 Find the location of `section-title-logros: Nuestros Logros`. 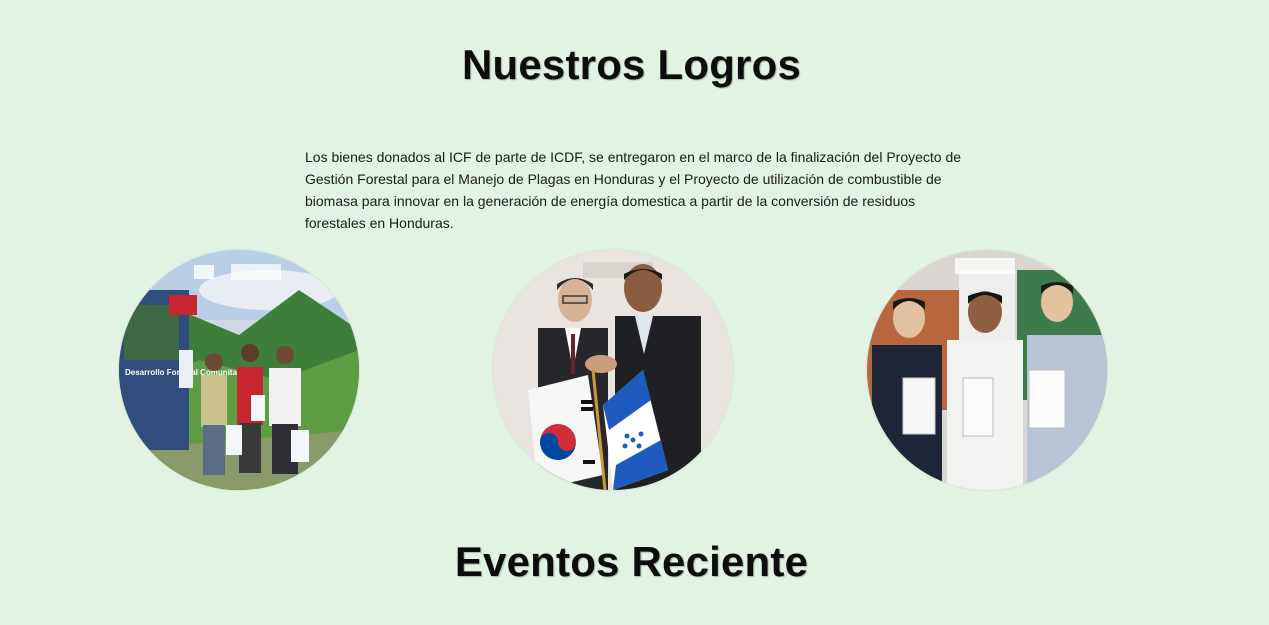

section-title-logros: Nuestros Logros is located at coordinates (631, 64).